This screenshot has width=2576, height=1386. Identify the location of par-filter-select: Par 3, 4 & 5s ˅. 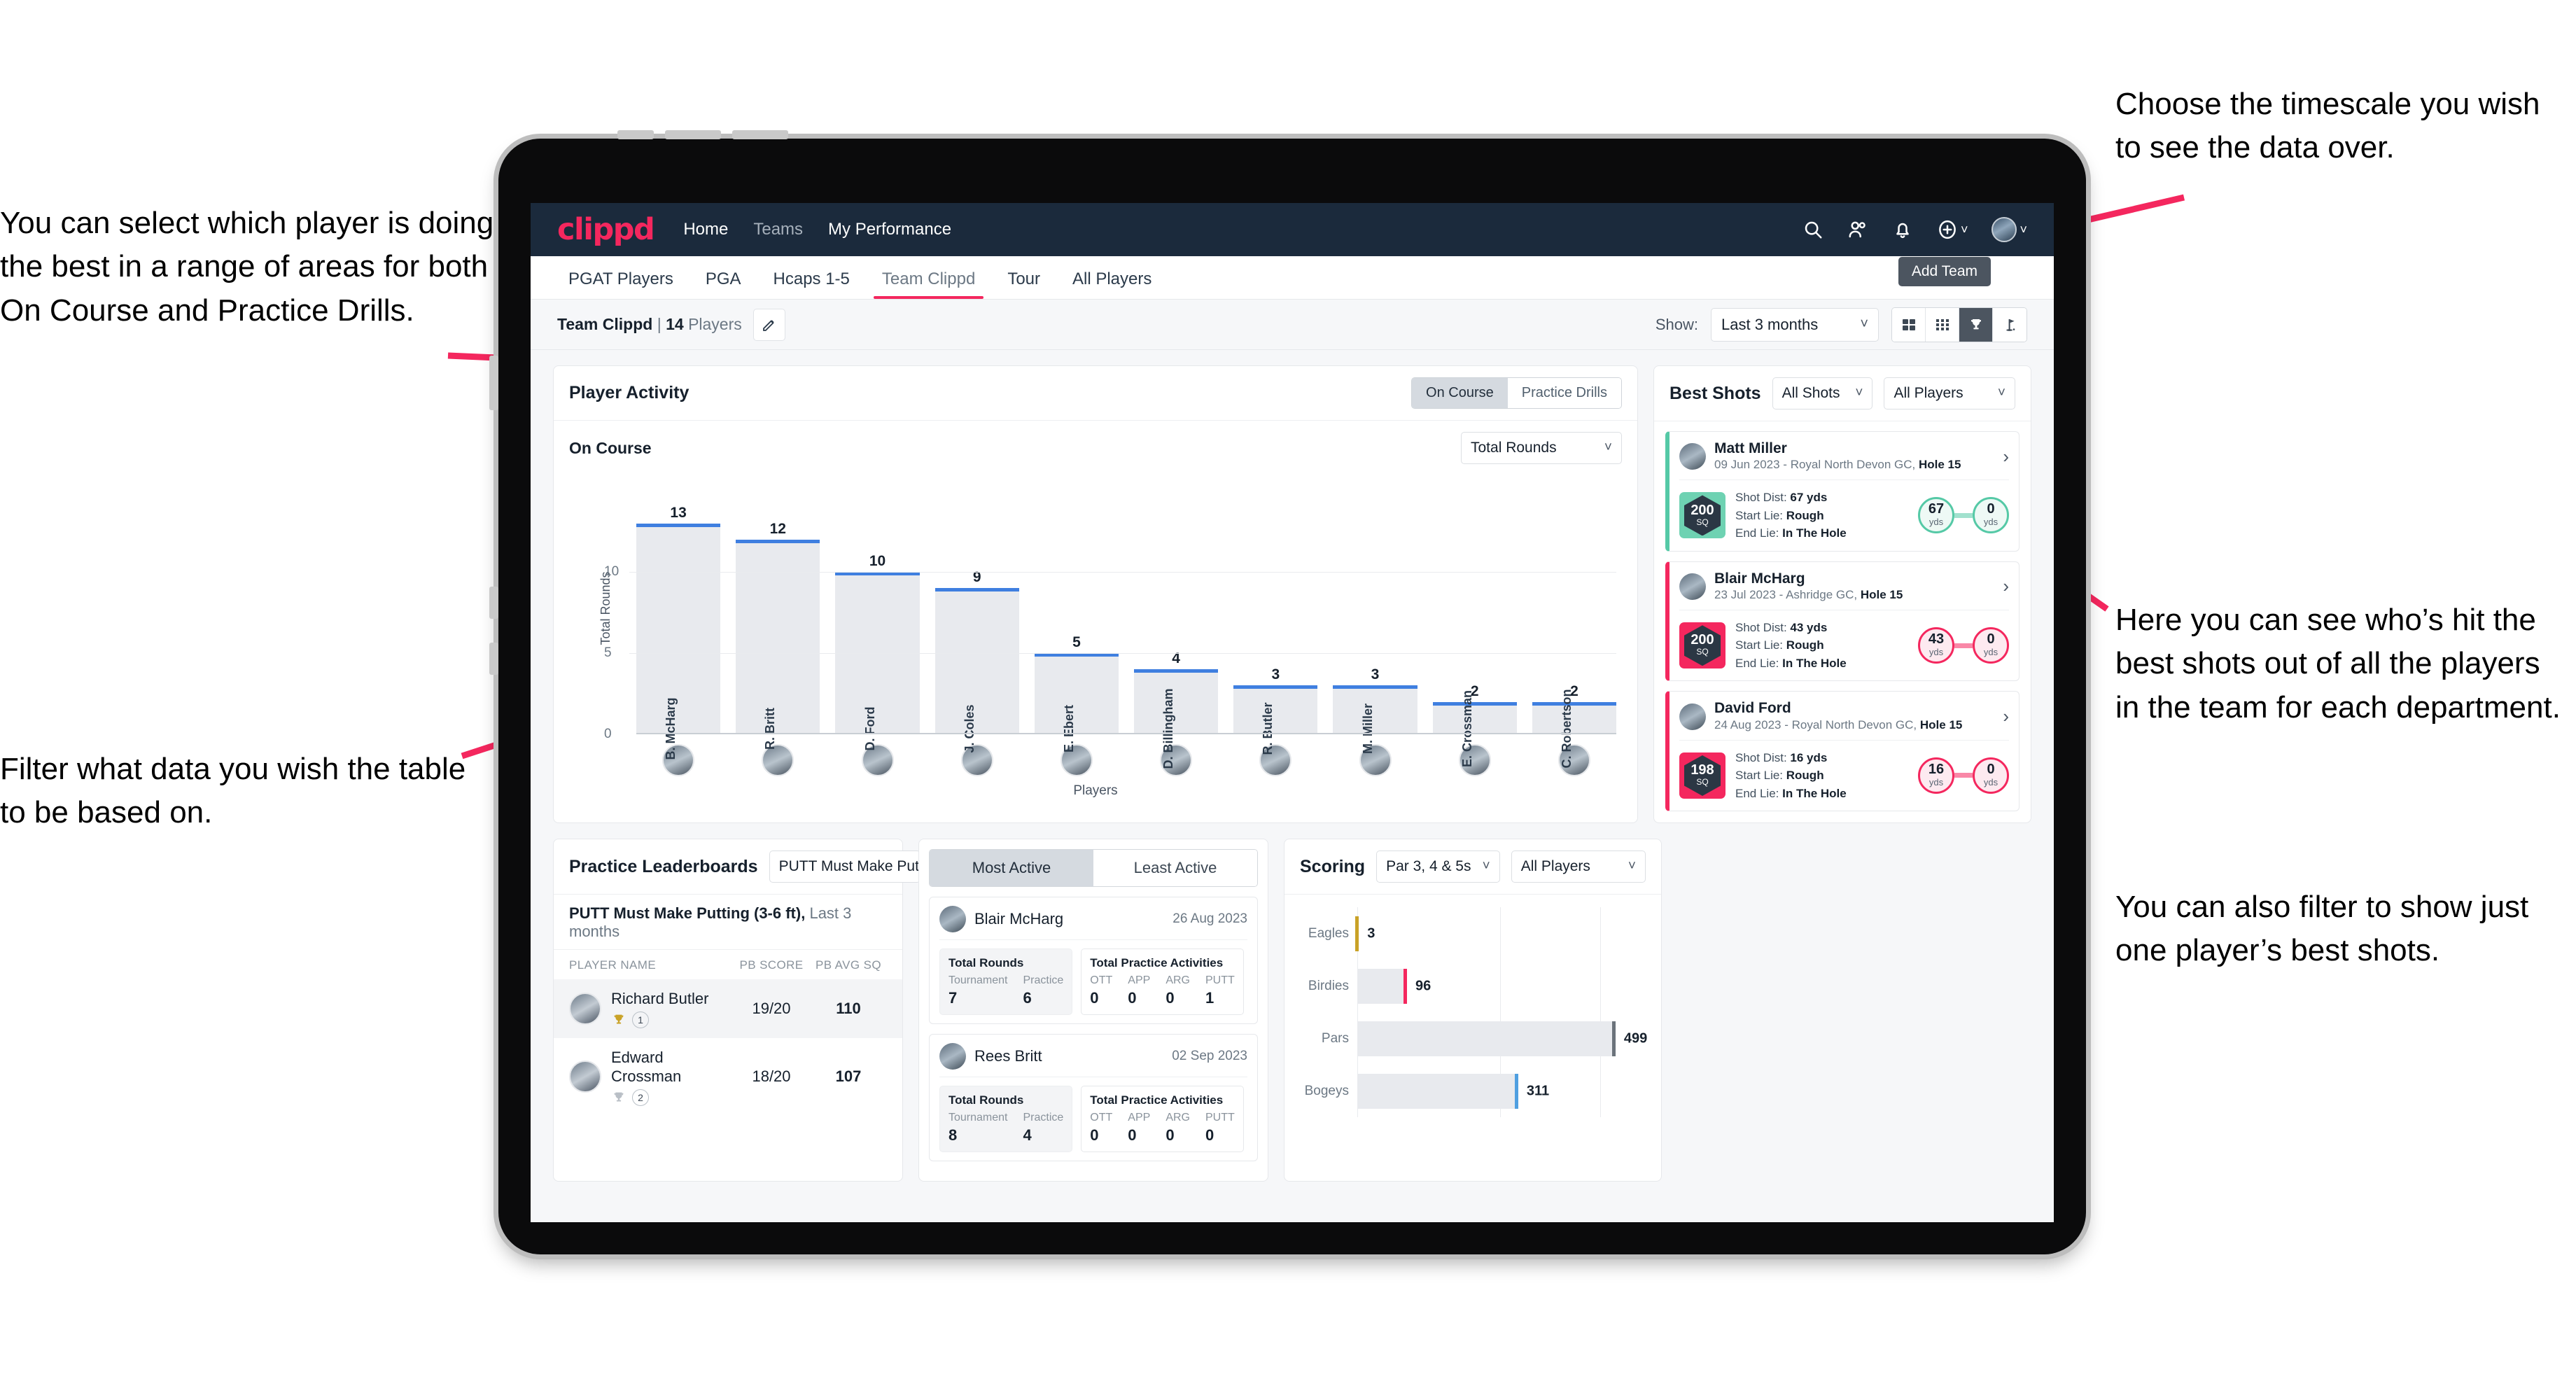
(1438, 866).